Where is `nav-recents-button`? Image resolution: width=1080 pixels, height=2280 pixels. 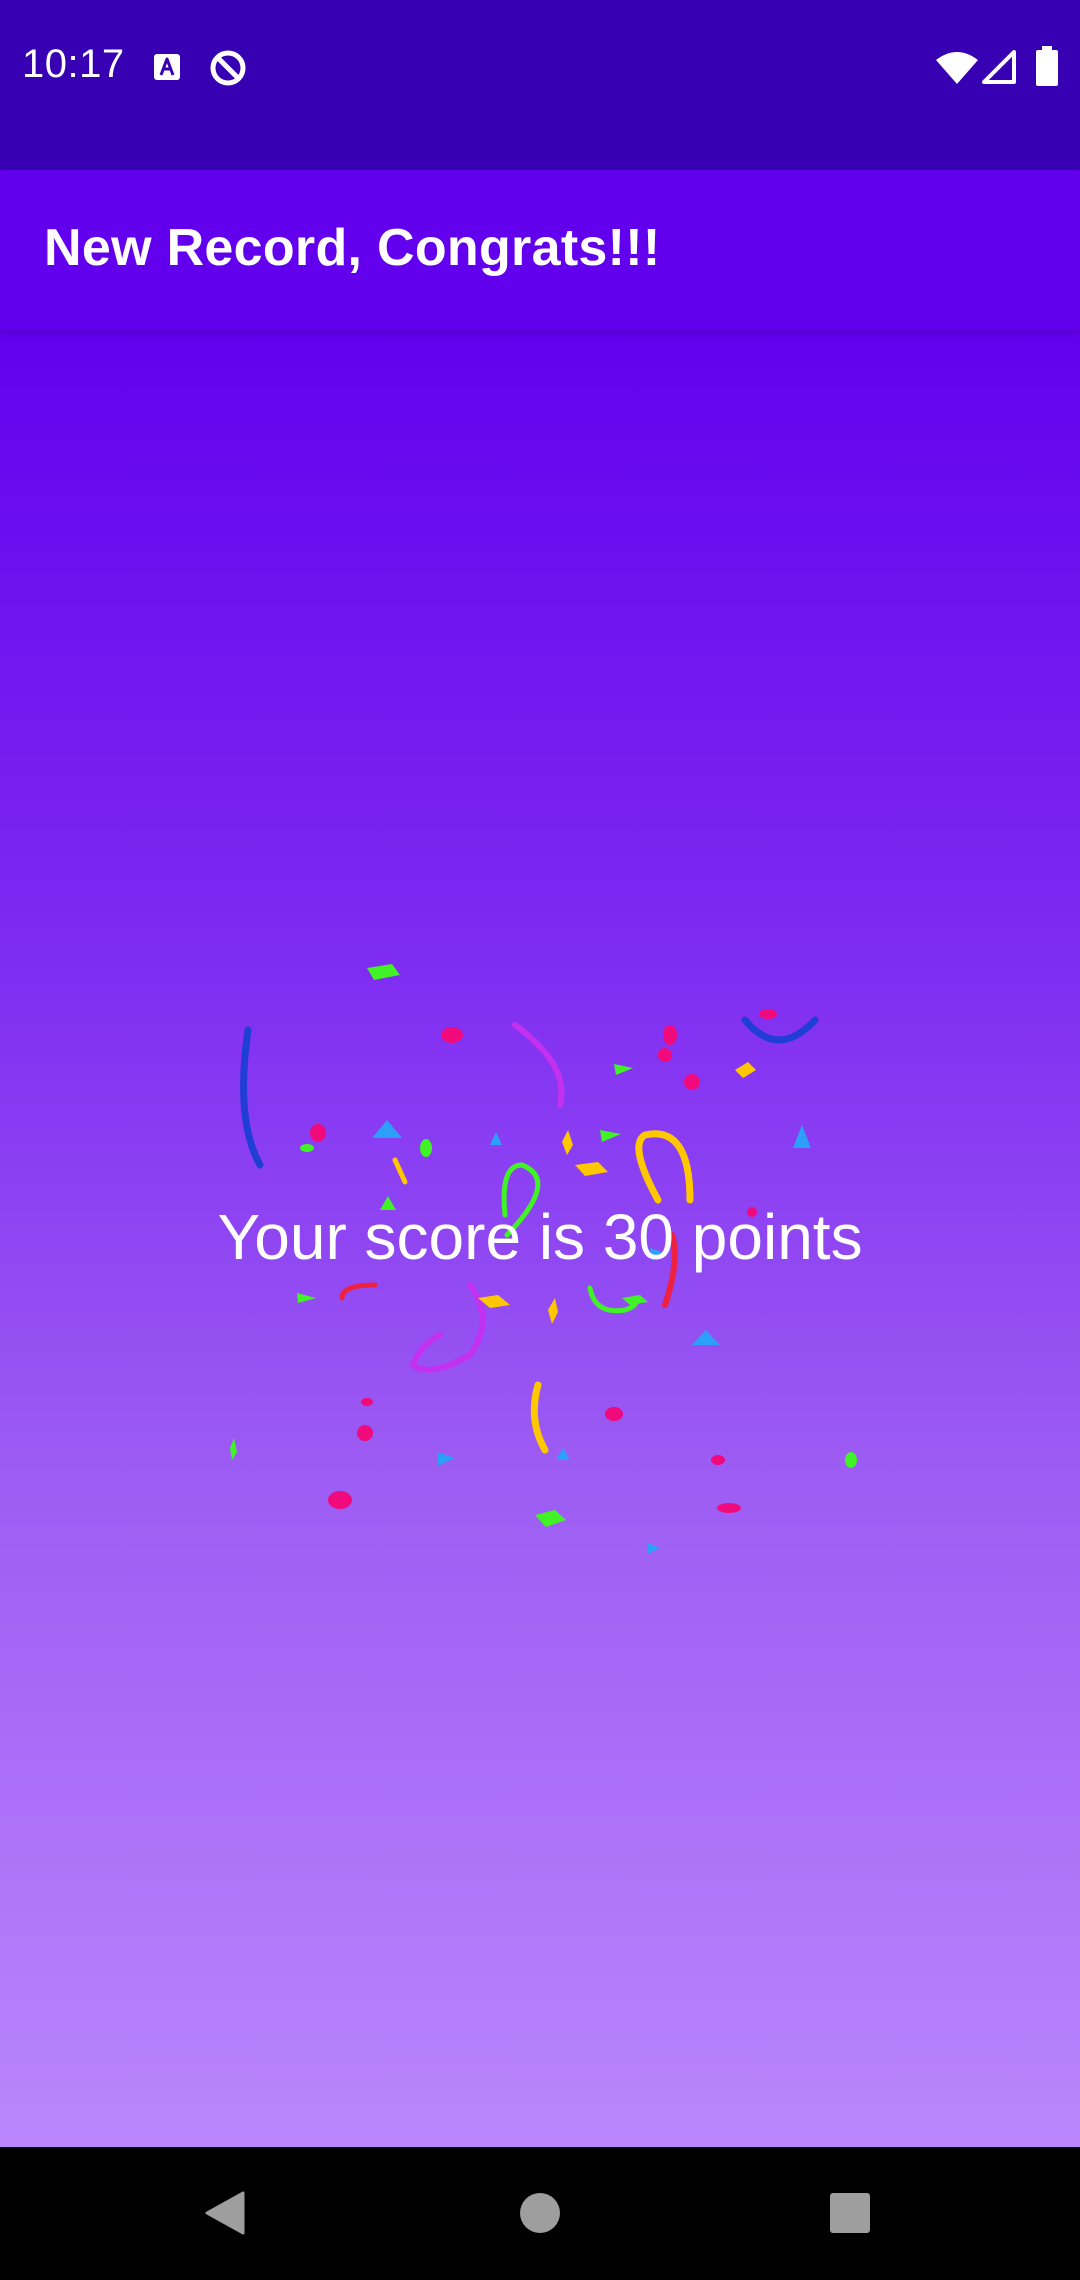 nav-recents-button is located at coordinates (850, 2213).